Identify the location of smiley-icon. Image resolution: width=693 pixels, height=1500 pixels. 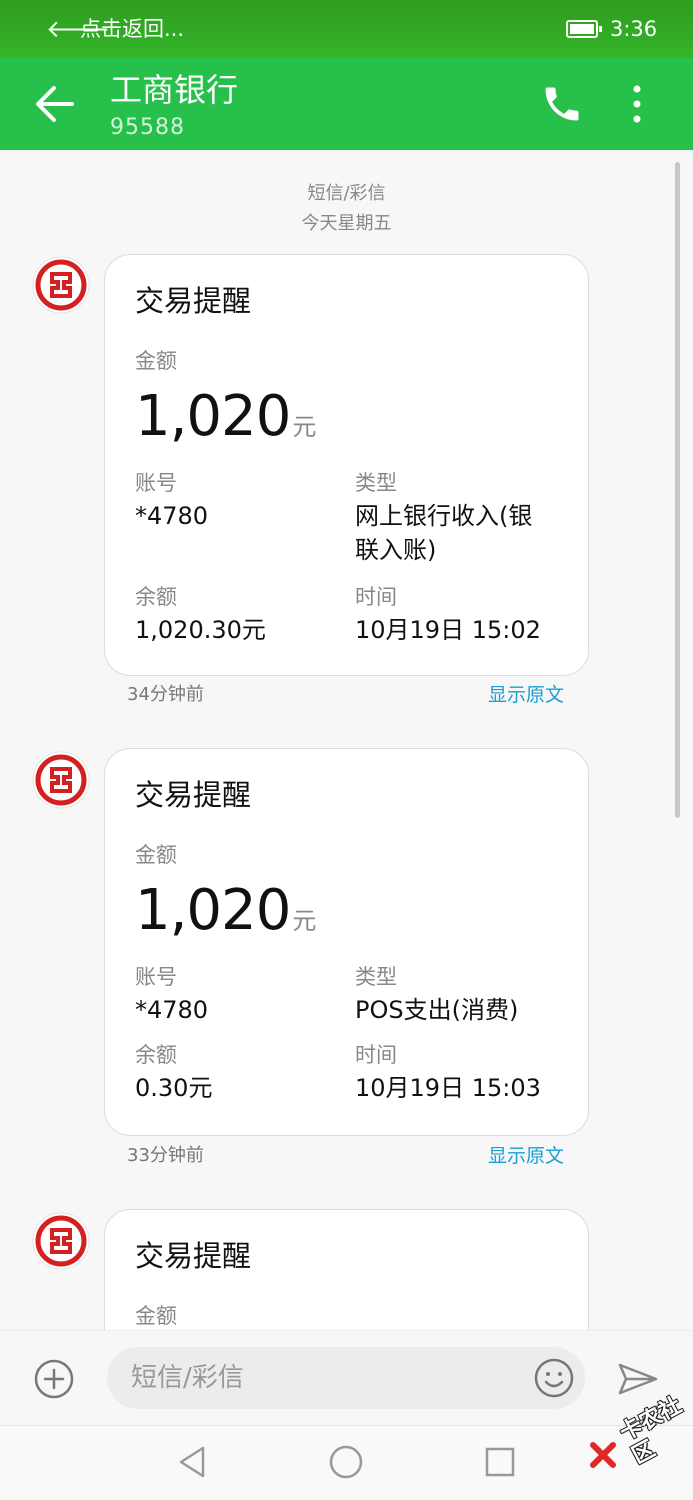
(554, 1378).